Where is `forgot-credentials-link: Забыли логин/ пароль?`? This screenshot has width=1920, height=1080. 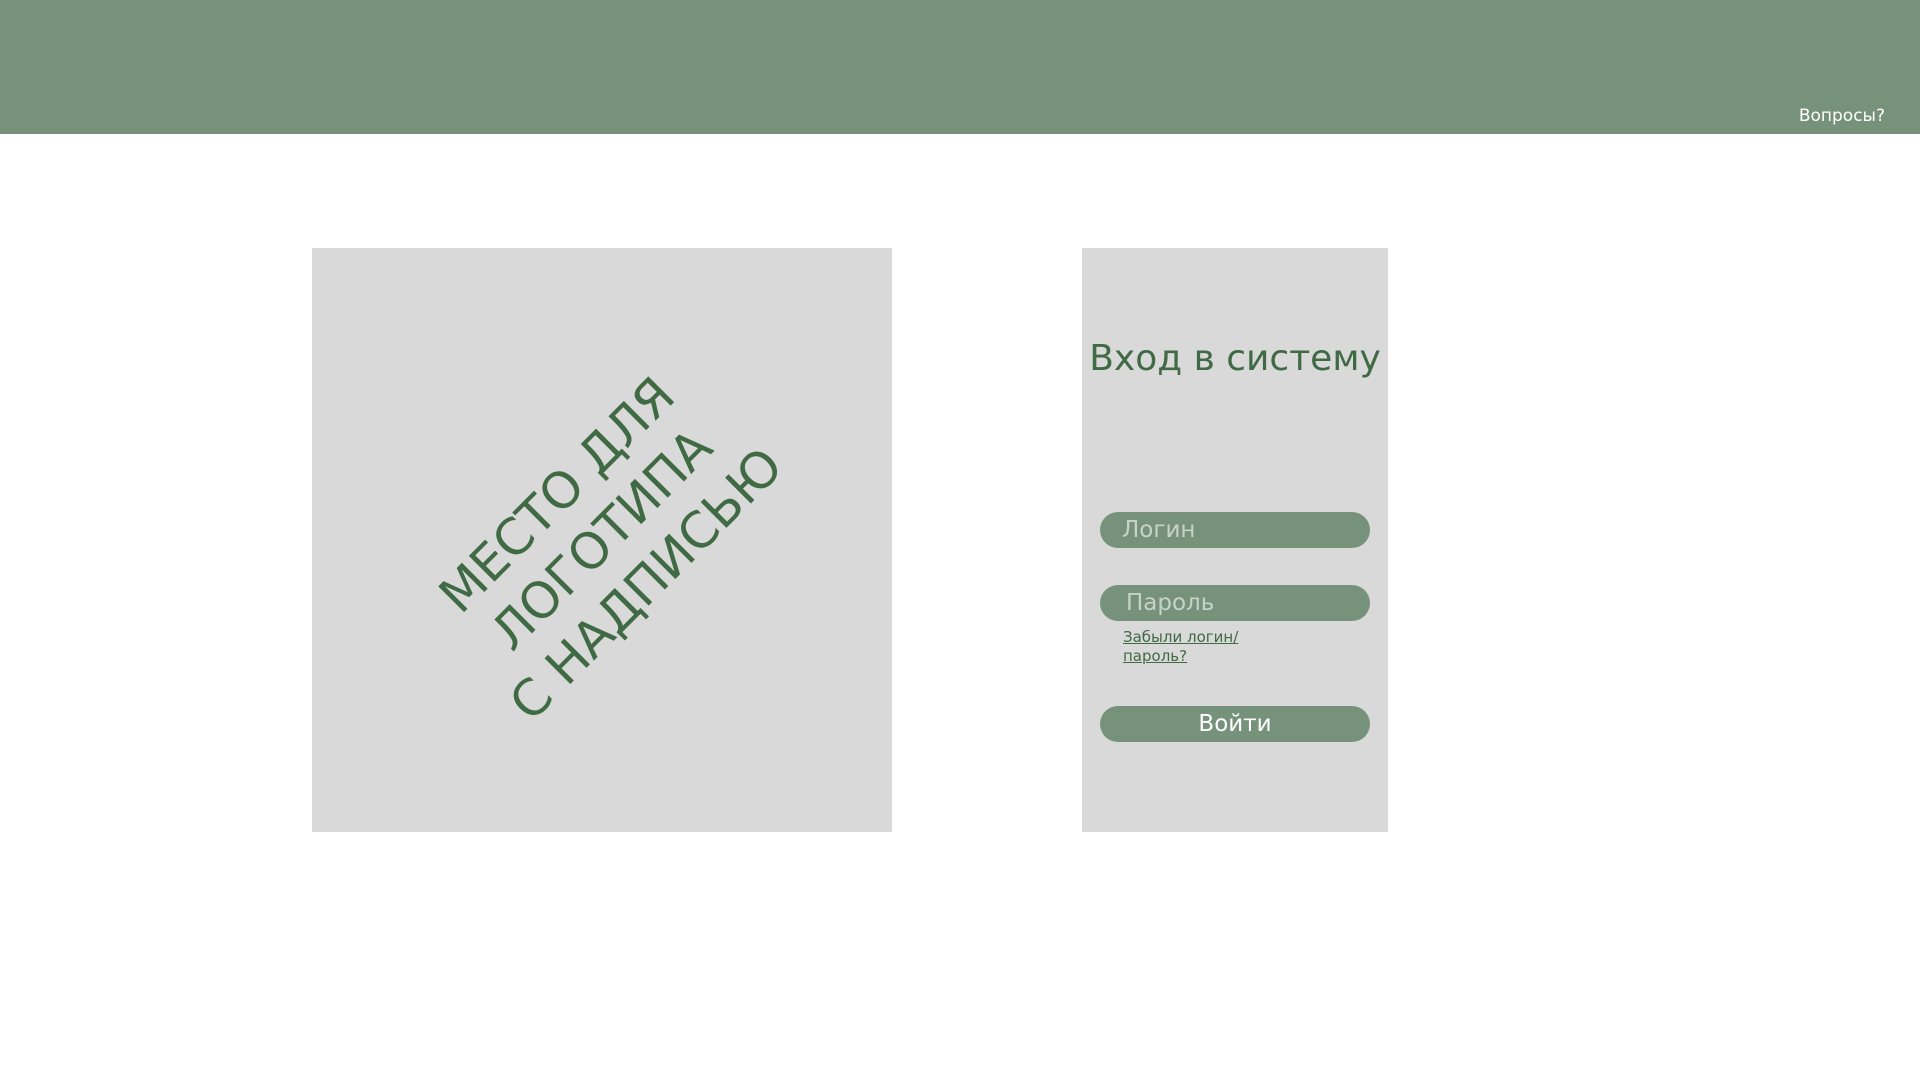 forgot-credentials-link: Забыли логин/ пароль? is located at coordinates (1198, 647).